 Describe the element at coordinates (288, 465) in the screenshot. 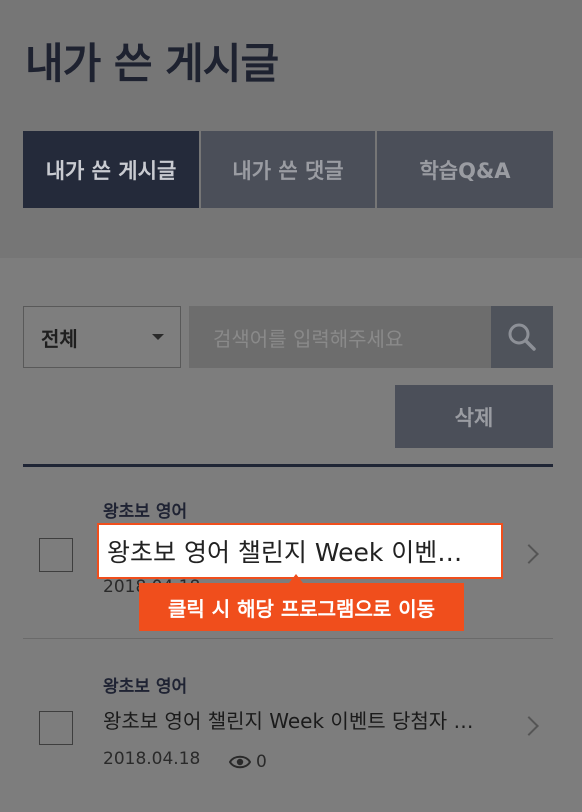

I see `list-top-divider` at that location.